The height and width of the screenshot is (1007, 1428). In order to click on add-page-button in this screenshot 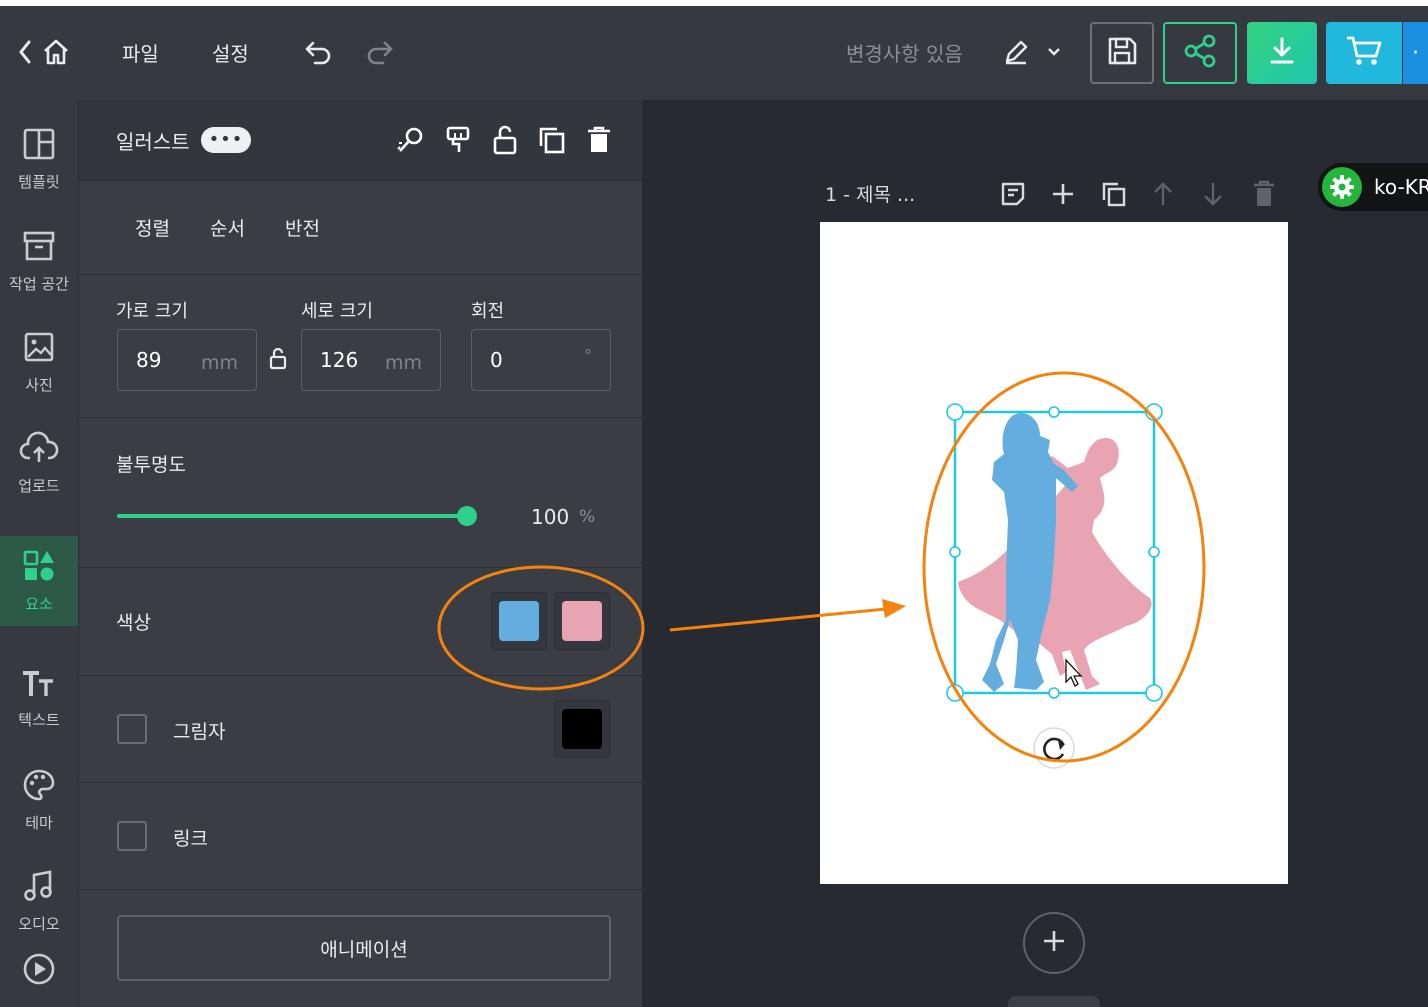, I will do `click(1054, 943)`.